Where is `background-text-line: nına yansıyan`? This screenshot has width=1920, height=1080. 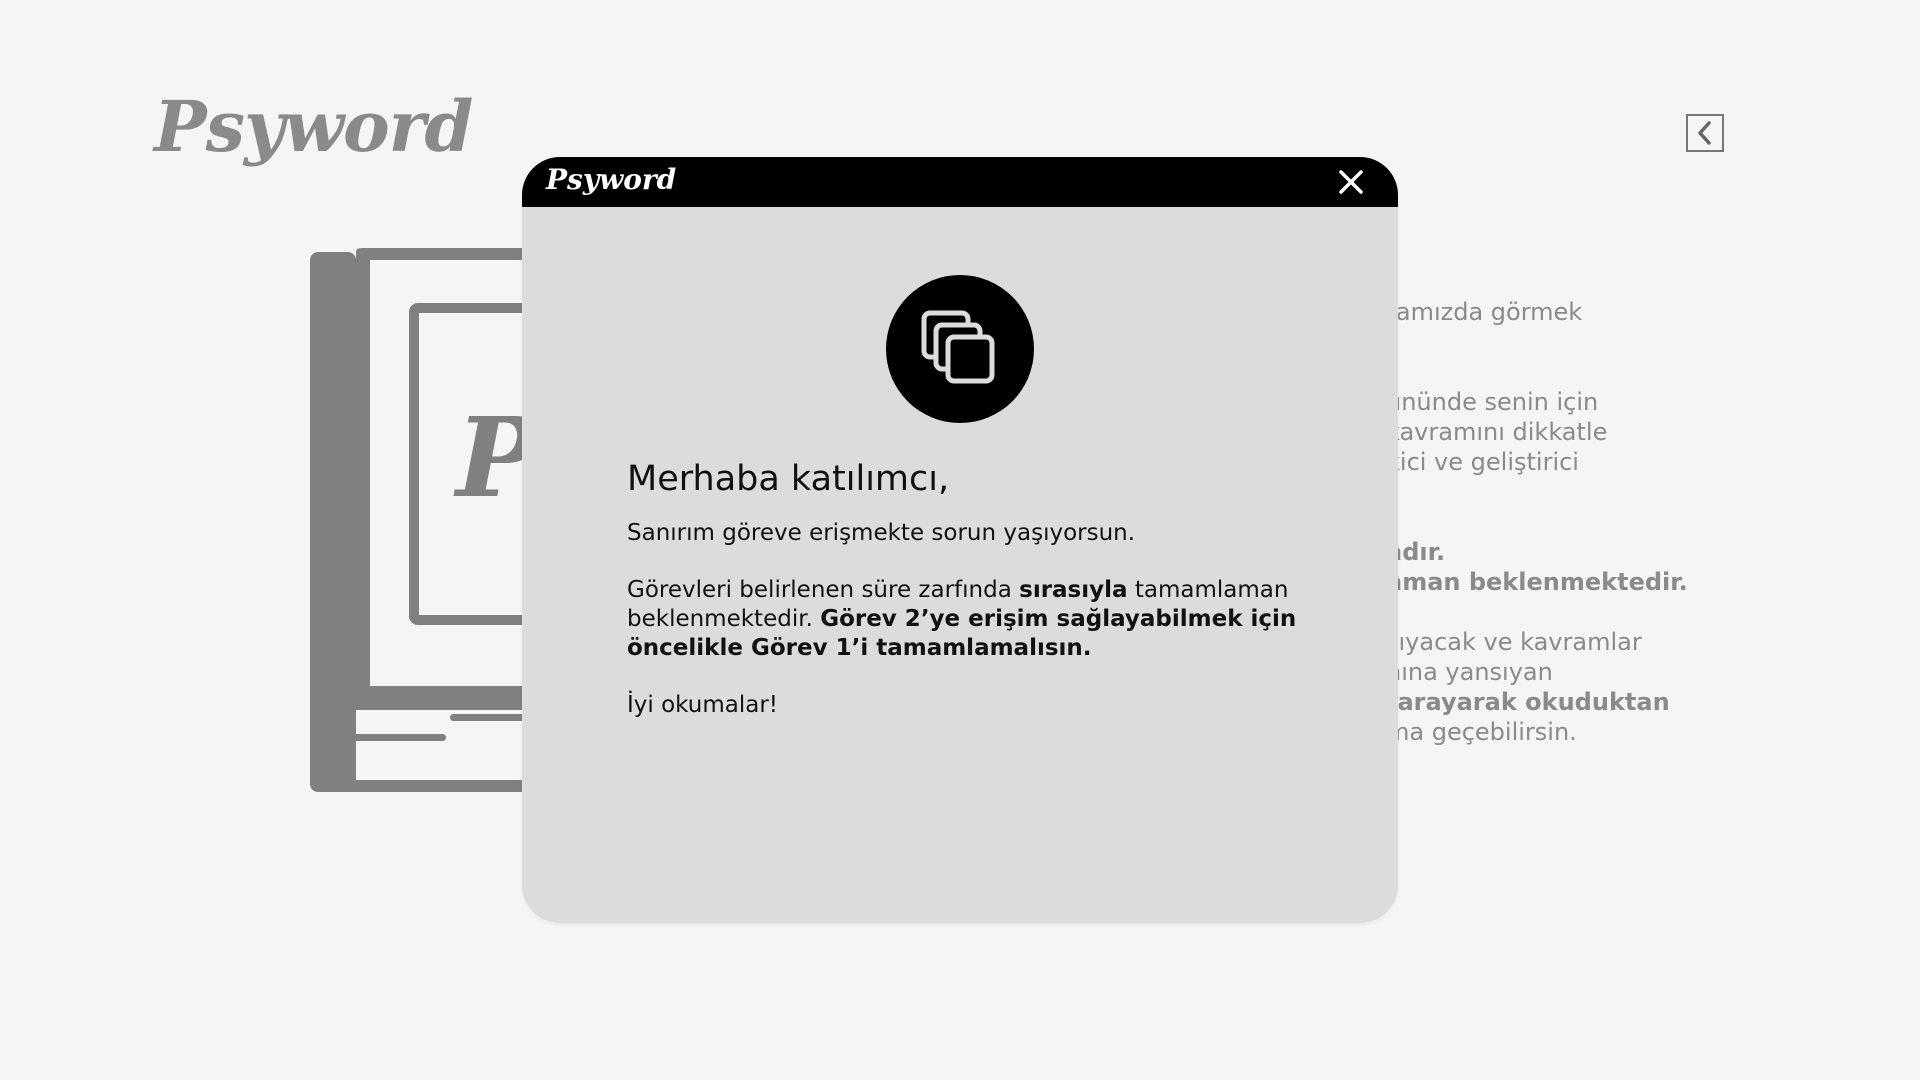 background-text-line: nına yansıyan is located at coordinates (1469, 672).